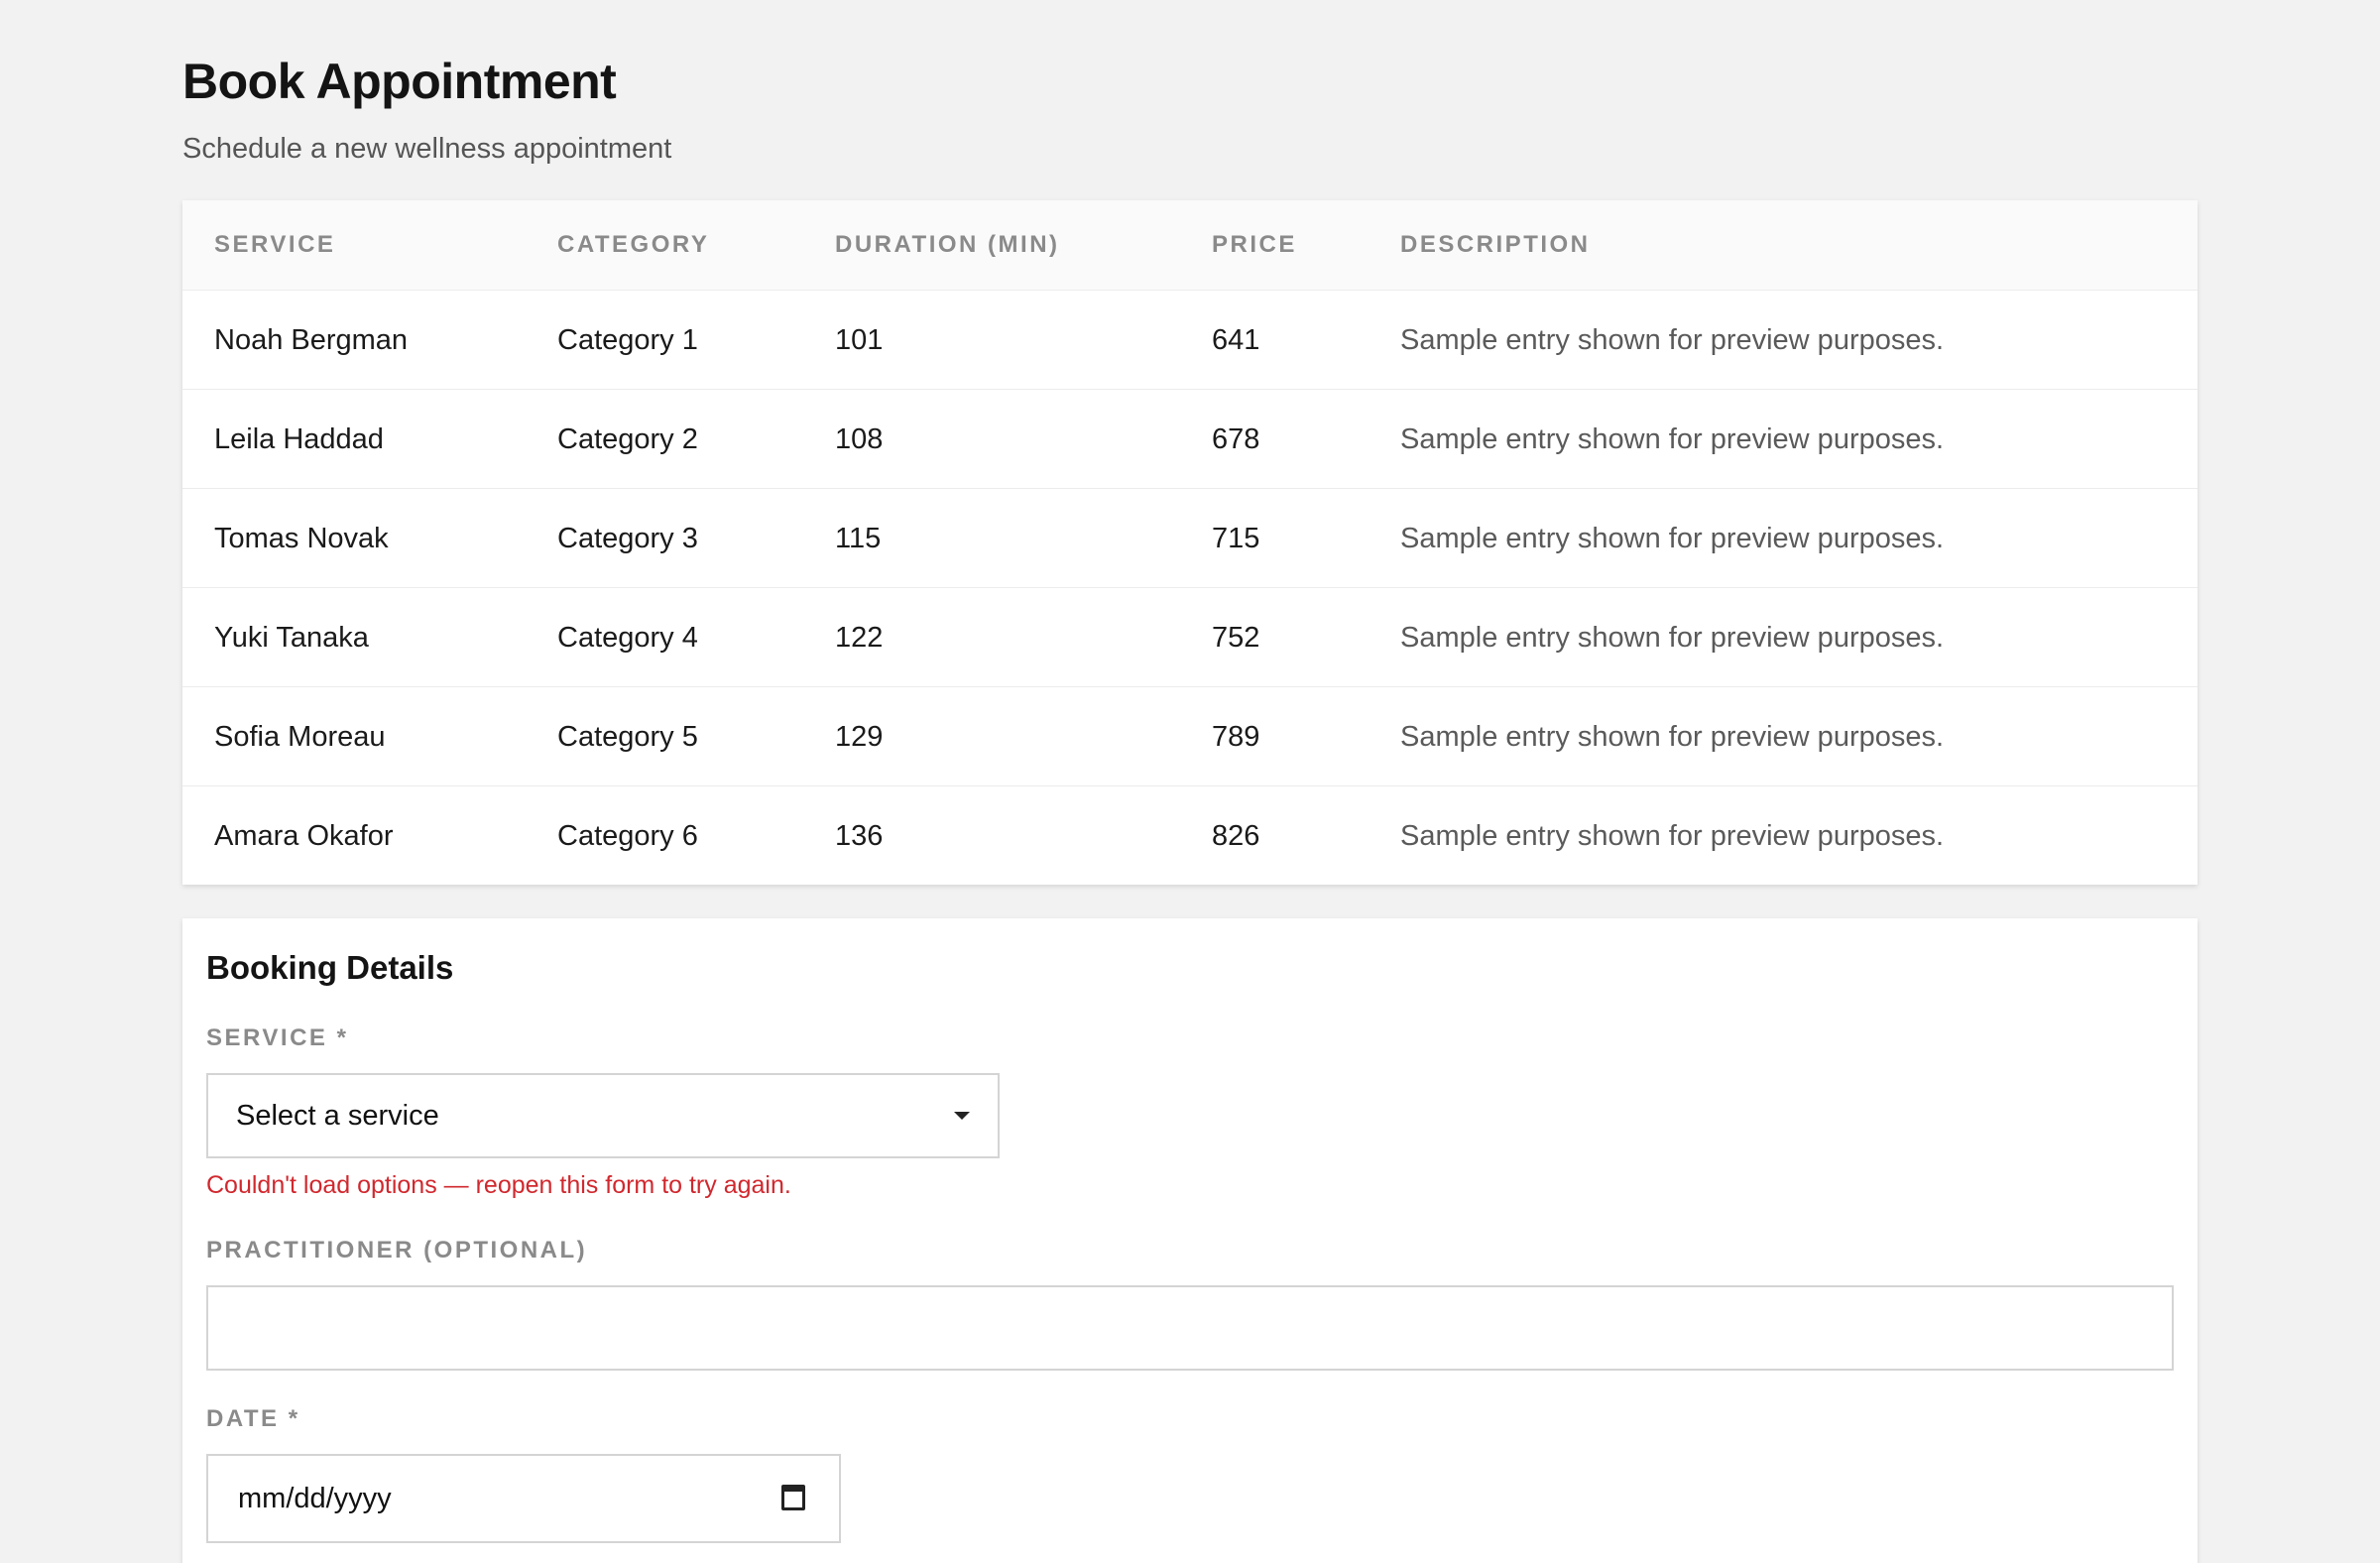 The image size is (2380, 1563). Describe the element at coordinates (859, 638) in the screenshot. I see `cell-duration: 122` at that location.